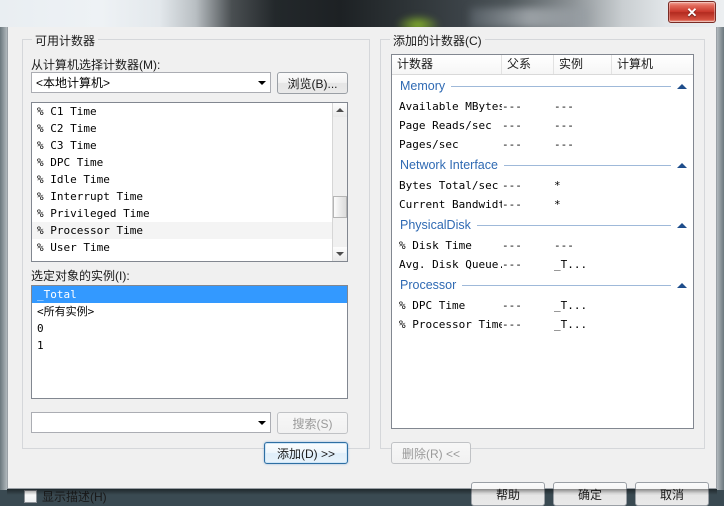 Image resolution: width=724 pixels, height=506 pixels. I want to click on counter-list-item: % Privileged Time, so click(189, 213).